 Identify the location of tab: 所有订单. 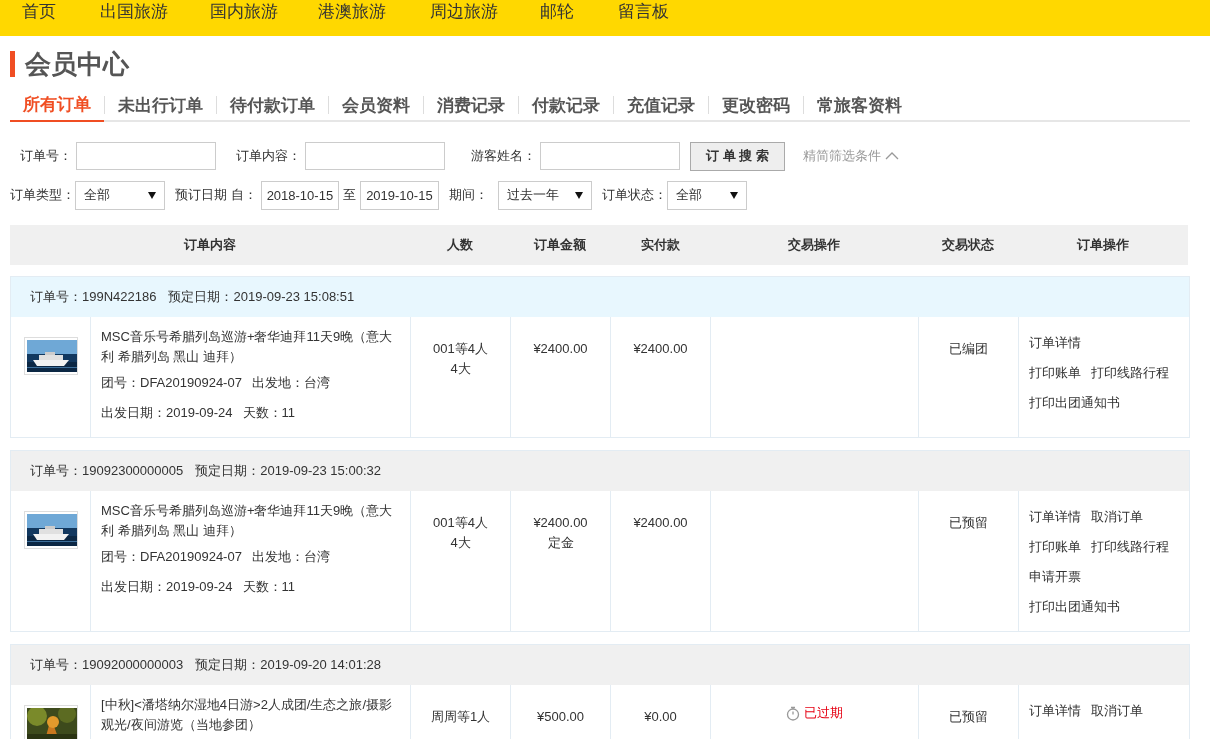
(57, 106).